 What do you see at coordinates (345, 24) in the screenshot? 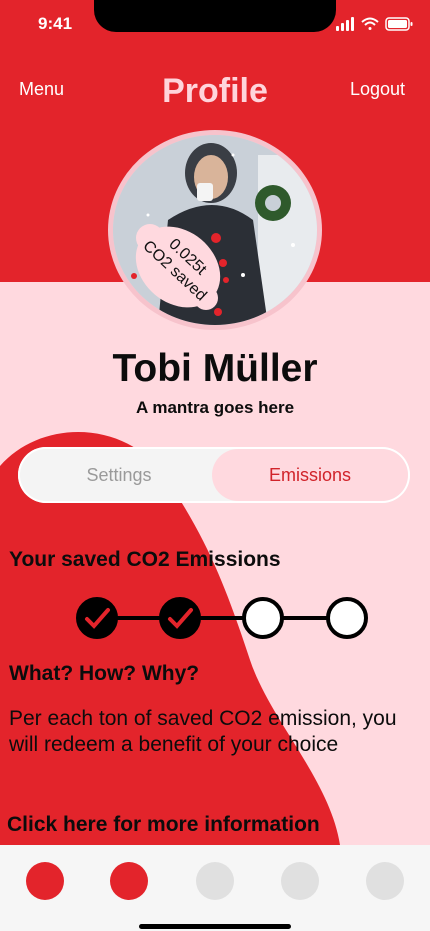
I see `signal-icon` at bounding box center [345, 24].